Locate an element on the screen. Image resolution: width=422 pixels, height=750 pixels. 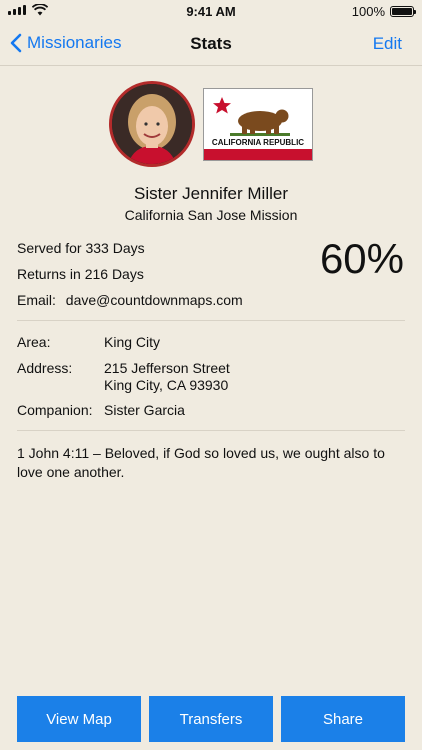
flag-banner-text: CALIFORNIA REPUBLIC is located at coordinates (258, 142).